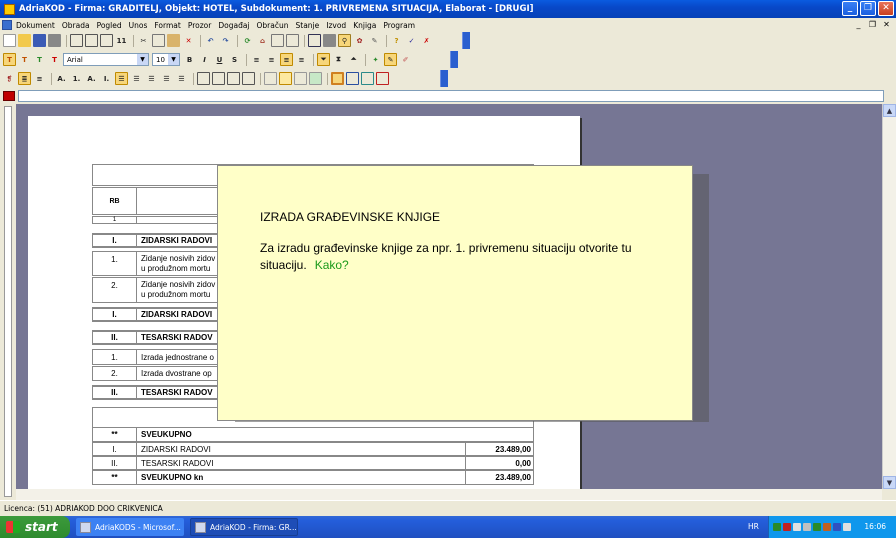 The image size is (896, 538). Describe the element at coordinates (7, 25) in the screenshot. I see `document-menu-icon` at that location.